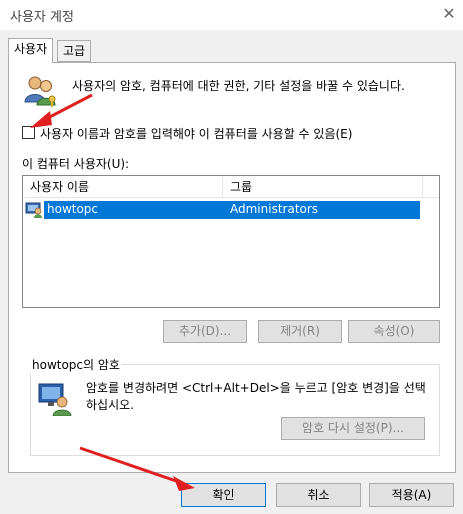  I want to click on description-text: 사용자의 암호, 컴퓨터에 대한 권한, 기타 설정을 바꿀 수 있습니다., so click(238, 86).